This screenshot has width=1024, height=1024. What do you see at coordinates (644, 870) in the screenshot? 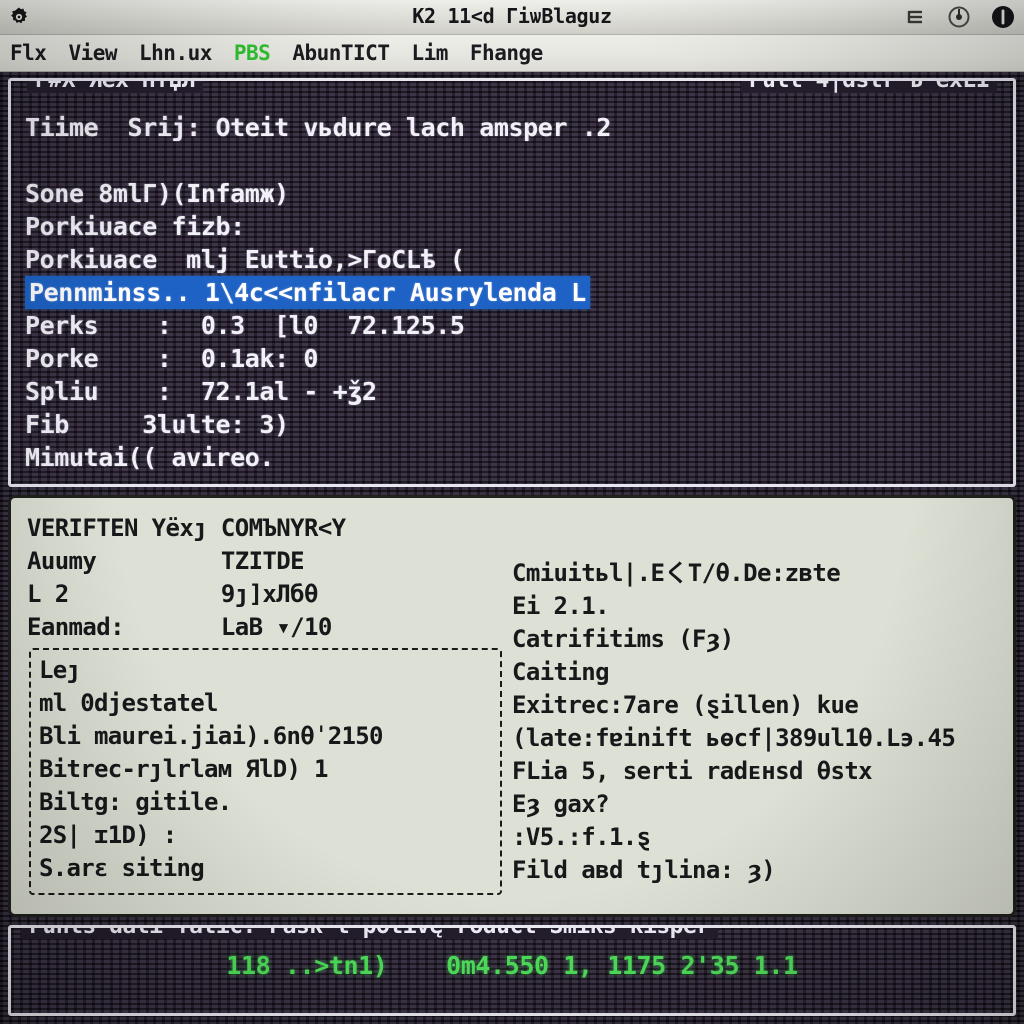
I see `info-right-line: Fild aвd tȷlina: ȝ)` at bounding box center [644, 870].